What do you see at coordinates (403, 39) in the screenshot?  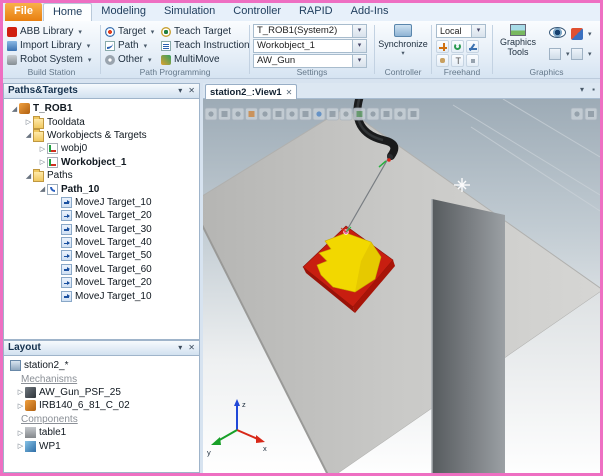 I see `synchronize-button: Synchronize ▾` at bounding box center [403, 39].